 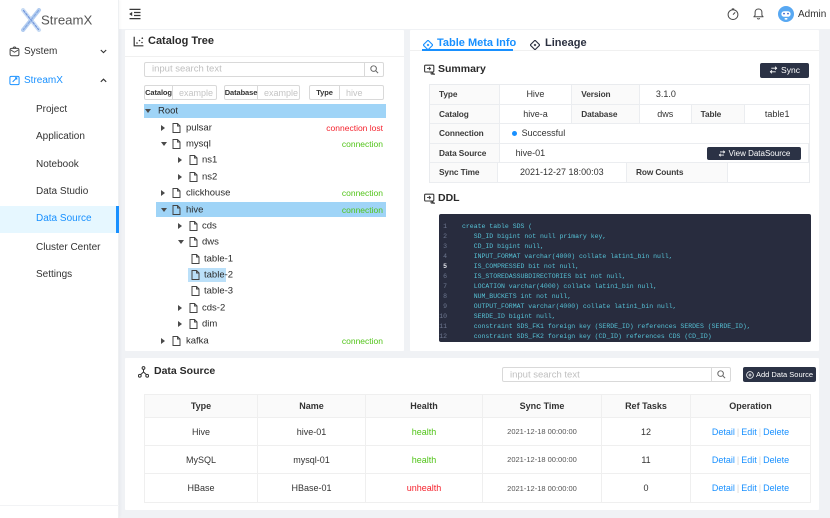 I want to click on svg-text: StreamX, so click(x=67, y=20).